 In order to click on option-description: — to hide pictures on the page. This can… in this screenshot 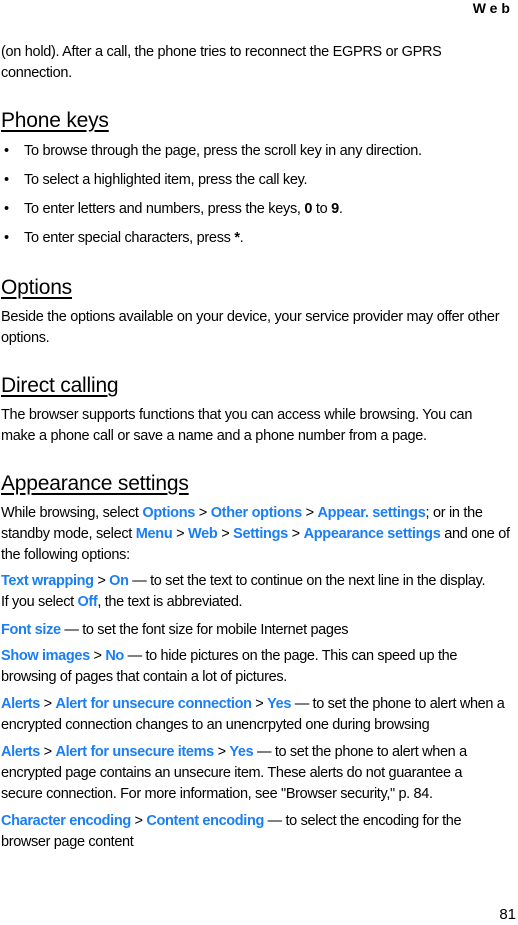, I will do `click(290, 656)`.